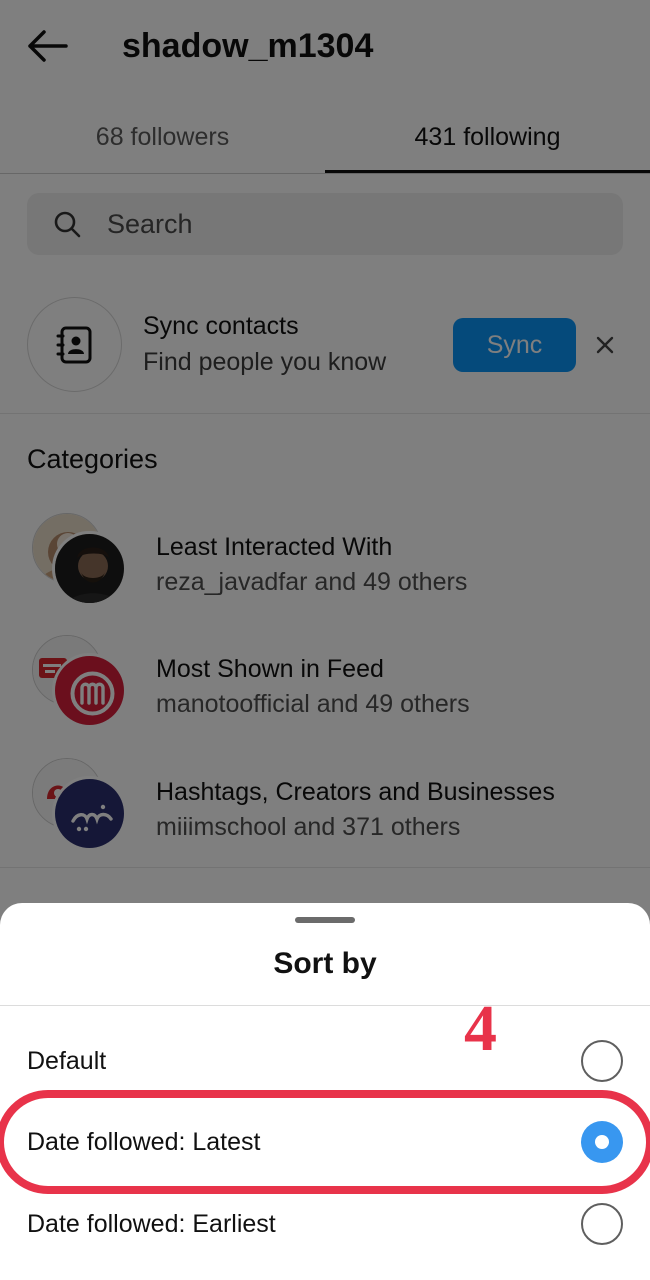  What do you see at coordinates (325, 1142) in the screenshot?
I see `sort-option-date-latest: Date followed: Latest` at bounding box center [325, 1142].